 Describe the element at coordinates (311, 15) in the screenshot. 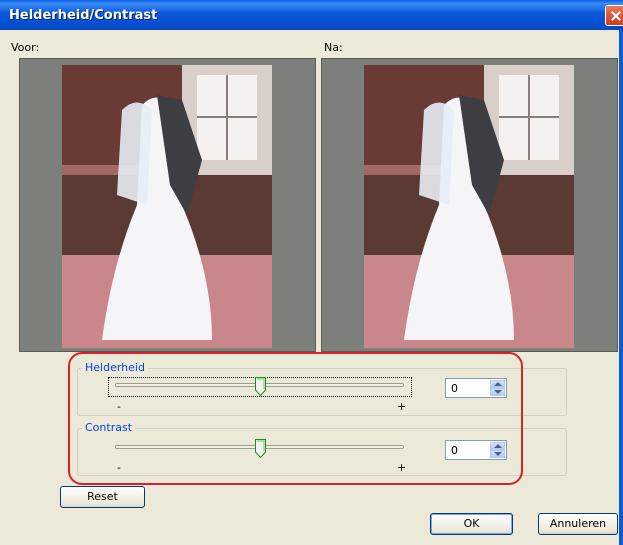

I see `title-bar: Helderheid/Contrast` at that location.